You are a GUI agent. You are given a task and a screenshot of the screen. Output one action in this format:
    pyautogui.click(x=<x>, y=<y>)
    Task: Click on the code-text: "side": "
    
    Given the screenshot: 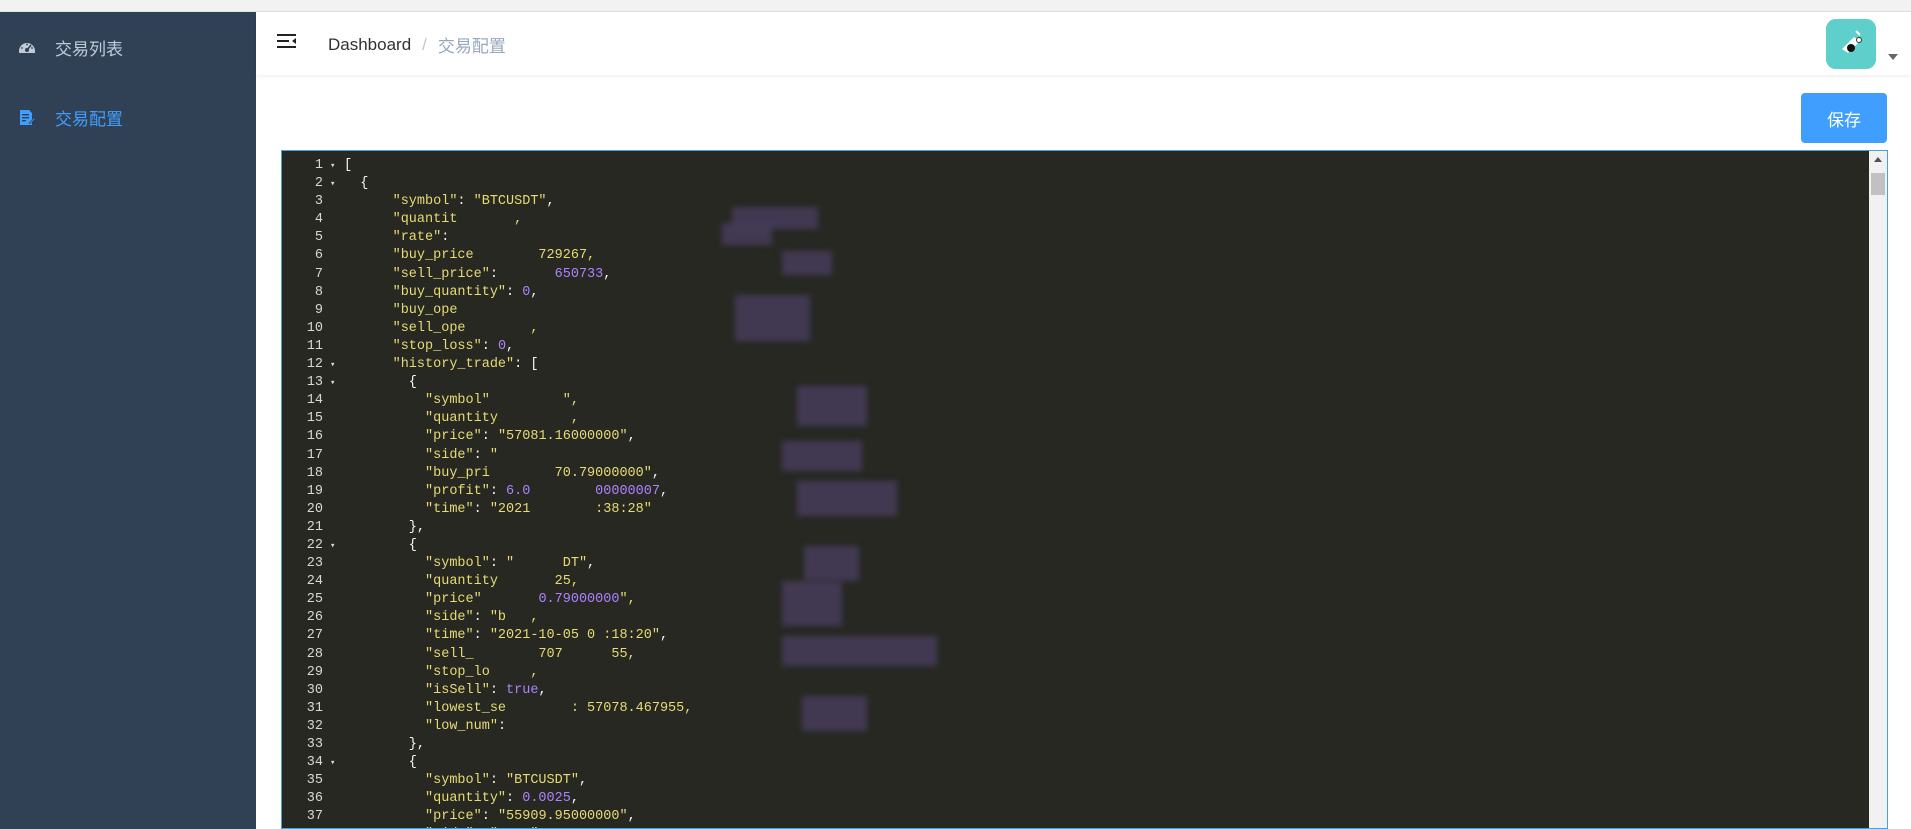 What is the action you would take?
    pyautogui.click(x=461, y=455)
    